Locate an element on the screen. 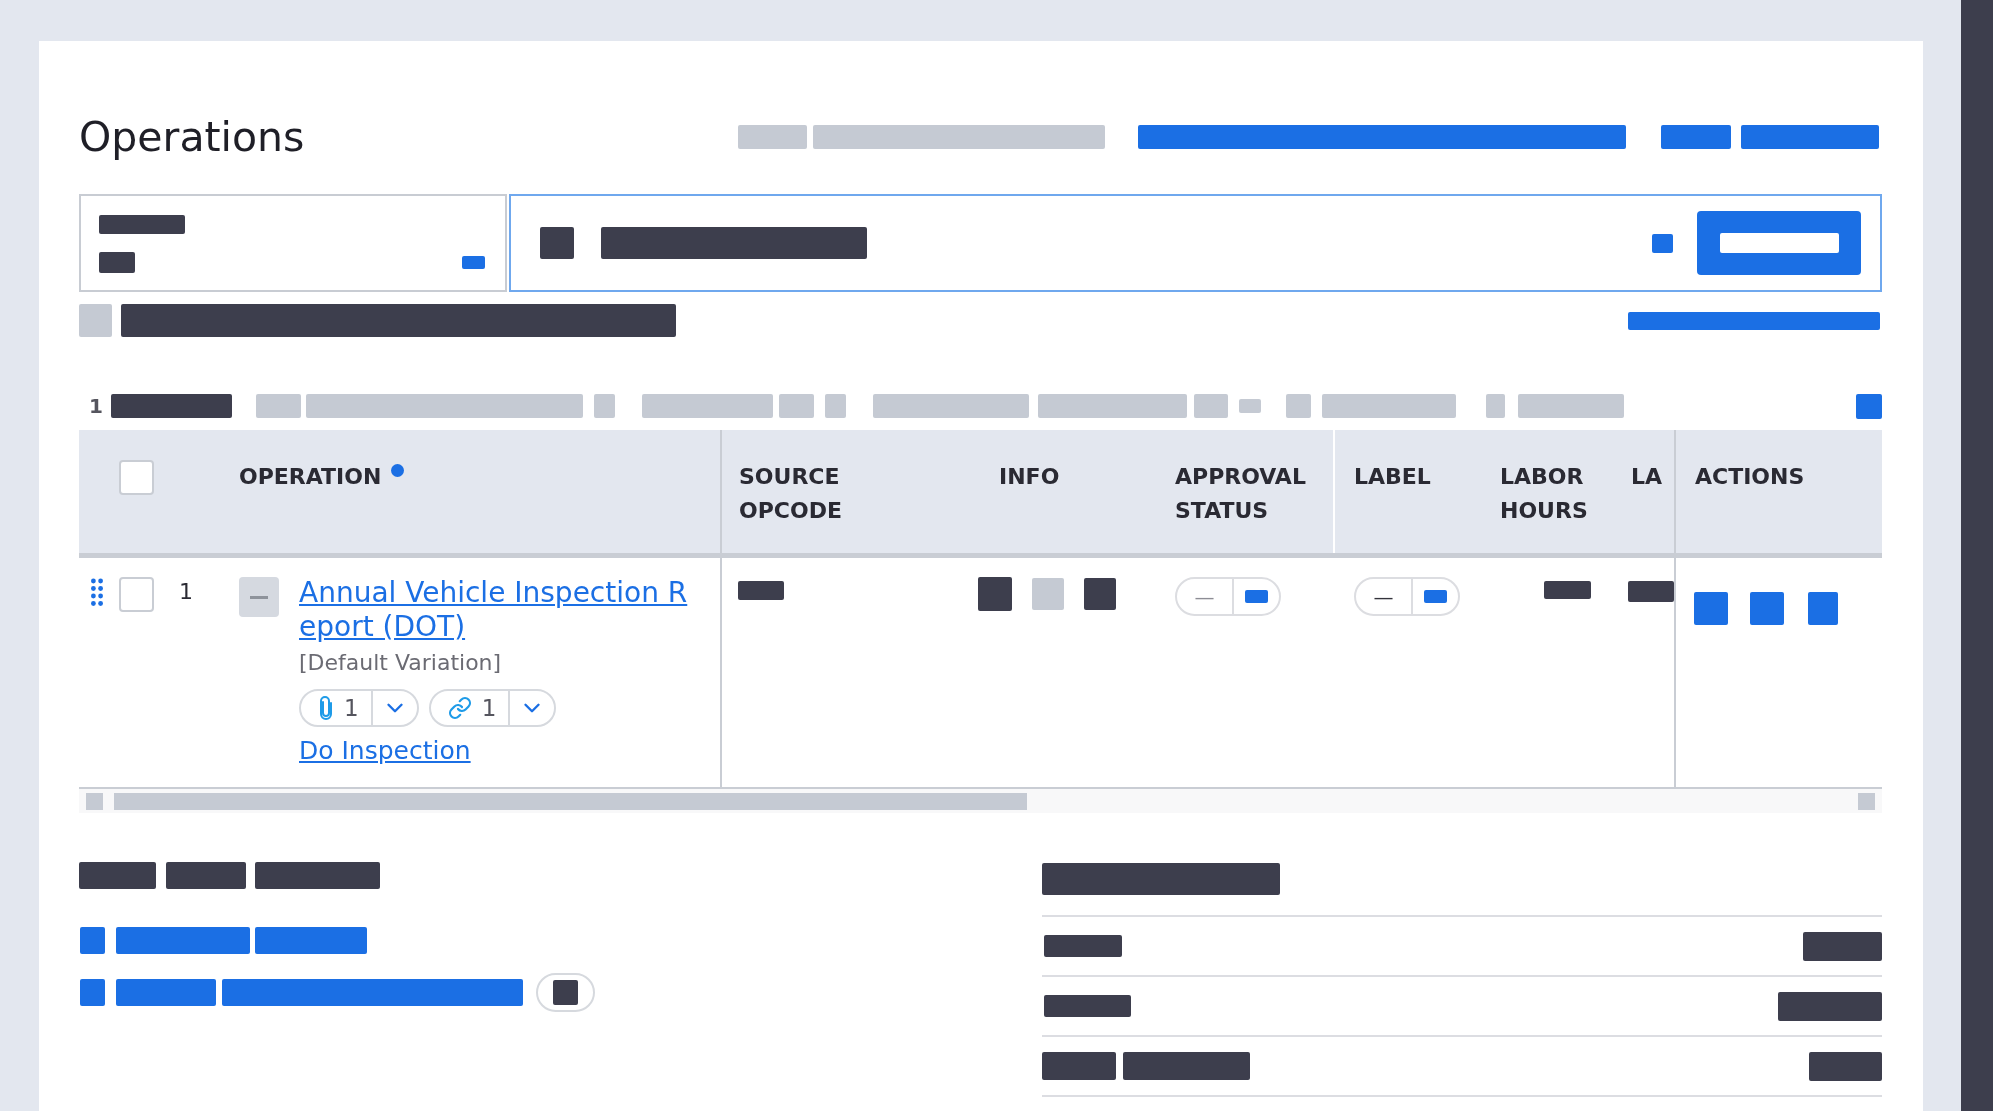 This screenshot has width=1993, height=1111. column-header: LABEL is located at coordinates (1392, 477).